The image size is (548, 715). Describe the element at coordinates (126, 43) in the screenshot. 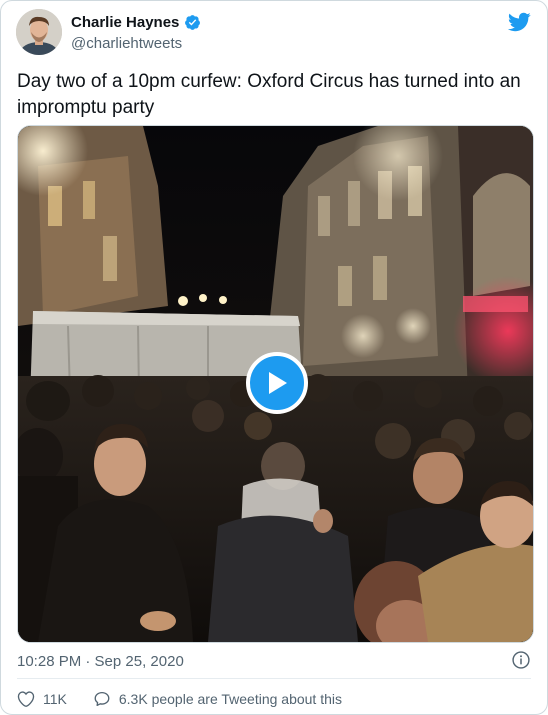

I see `author-handle: @charliehtweets` at that location.